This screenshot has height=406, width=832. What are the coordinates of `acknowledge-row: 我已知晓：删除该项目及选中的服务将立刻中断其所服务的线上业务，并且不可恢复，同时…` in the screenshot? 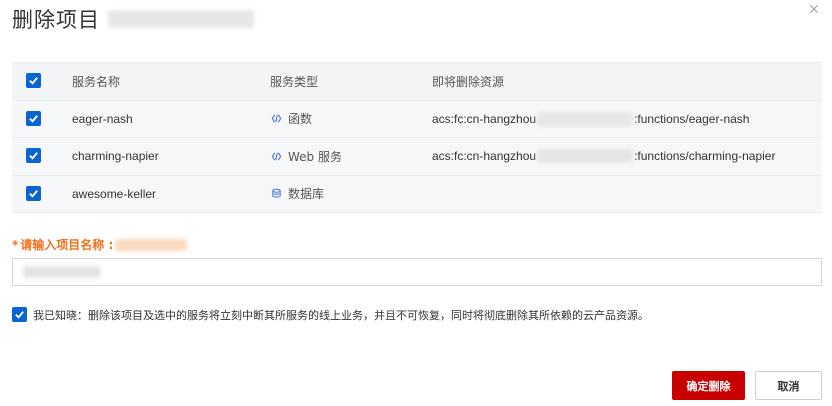 It's located at (330, 315).